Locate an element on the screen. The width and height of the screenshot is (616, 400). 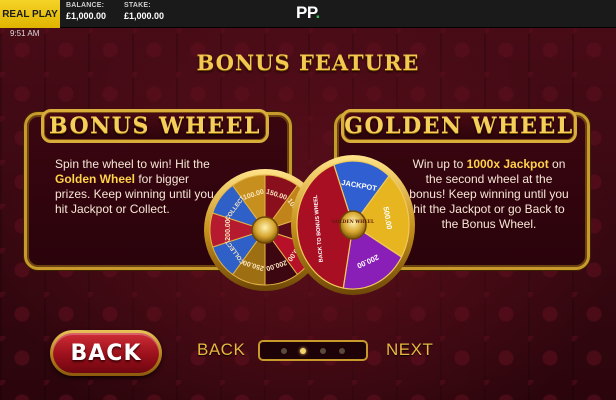
stake-value: £1,000.00 is located at coordinates (144, 16).